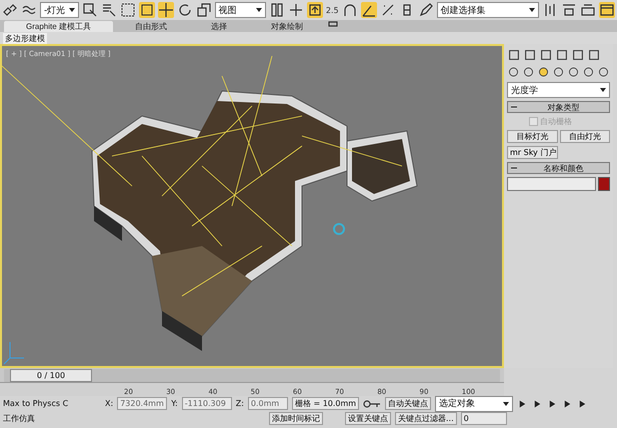 Image resolution: width=617 pixels, height=428 pixels. I want to click on auto-grid-label: 自动栅格, so click(556, 121).